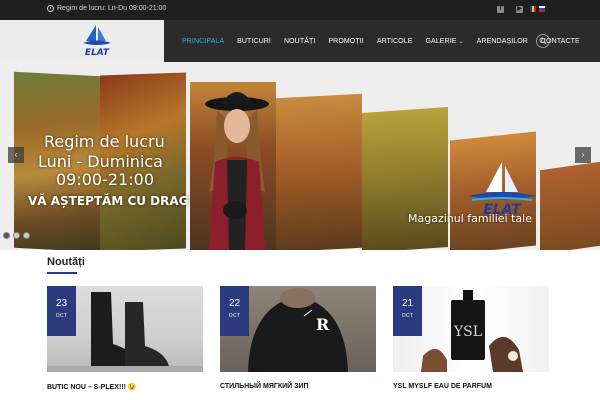  I want to click on nav-label: ARENDAȘILOR, so click(502, 41).